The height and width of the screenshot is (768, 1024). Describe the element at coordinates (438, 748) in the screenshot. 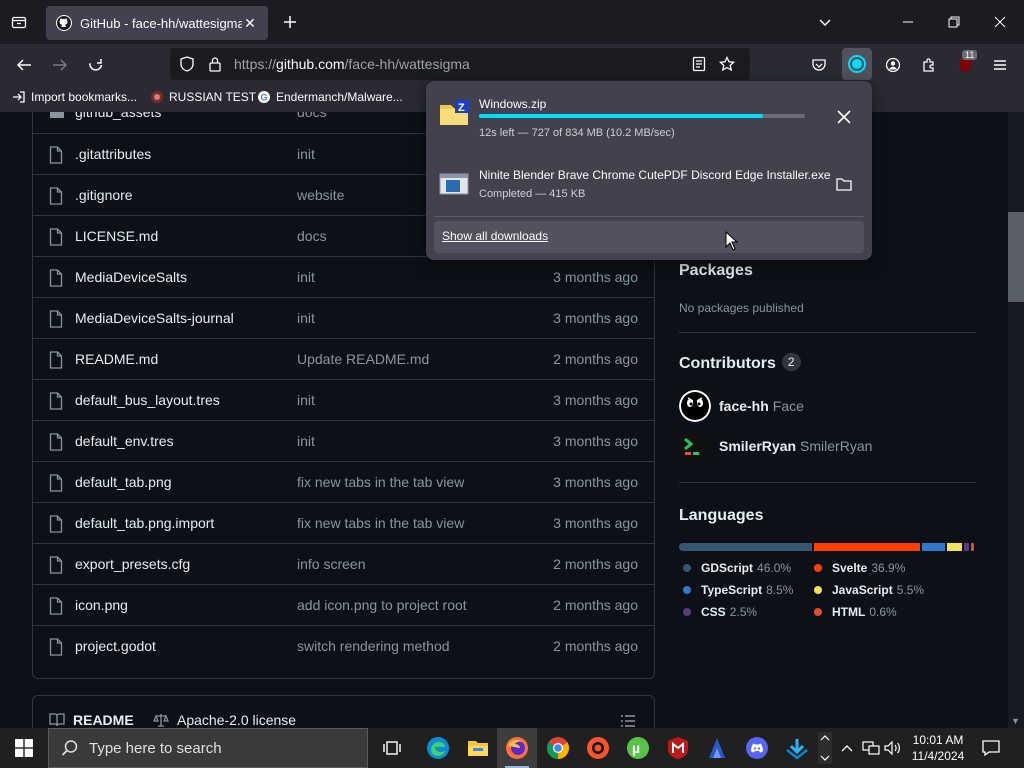

I see `edge-icon` at that location.